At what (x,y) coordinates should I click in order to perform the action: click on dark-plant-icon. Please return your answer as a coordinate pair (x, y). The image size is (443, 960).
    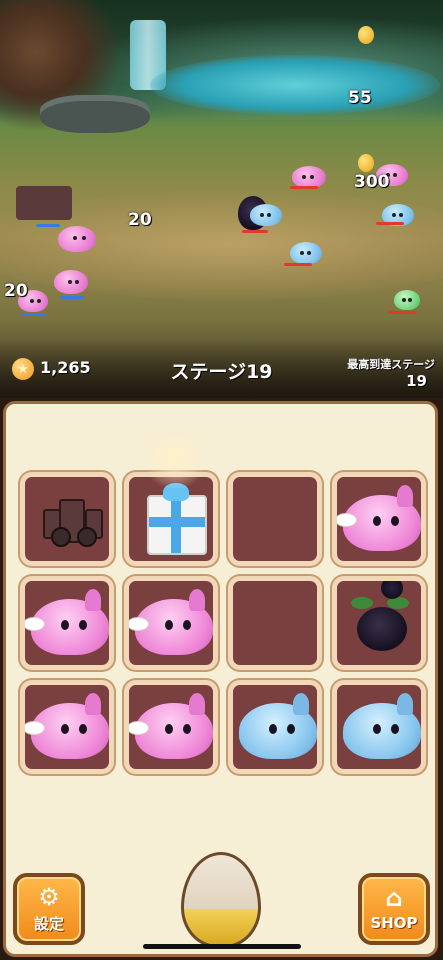
    Looking at the image, I should click on (380, 616).